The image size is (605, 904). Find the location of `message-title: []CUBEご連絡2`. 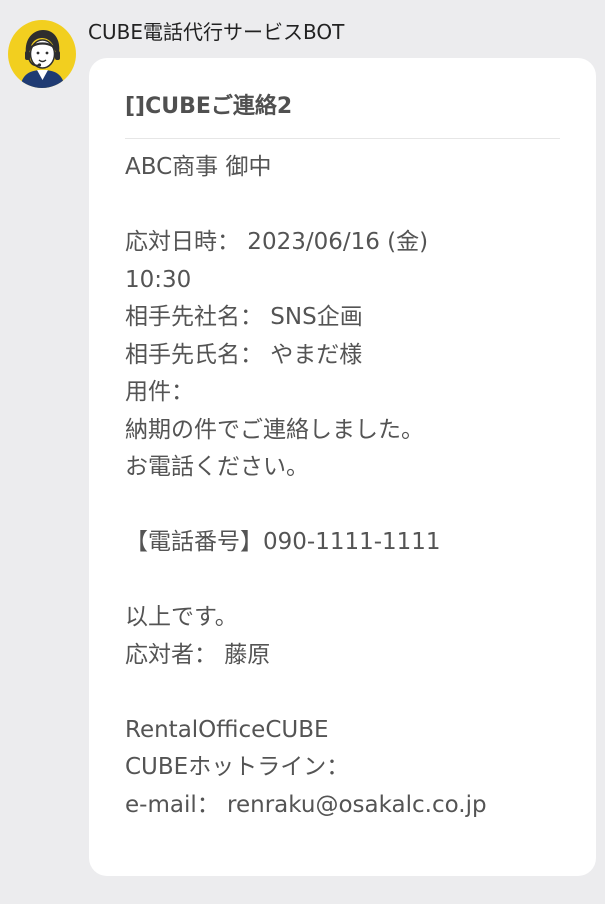

message-title: []CUBEご連絡2 is located at coordinates (342, 114).